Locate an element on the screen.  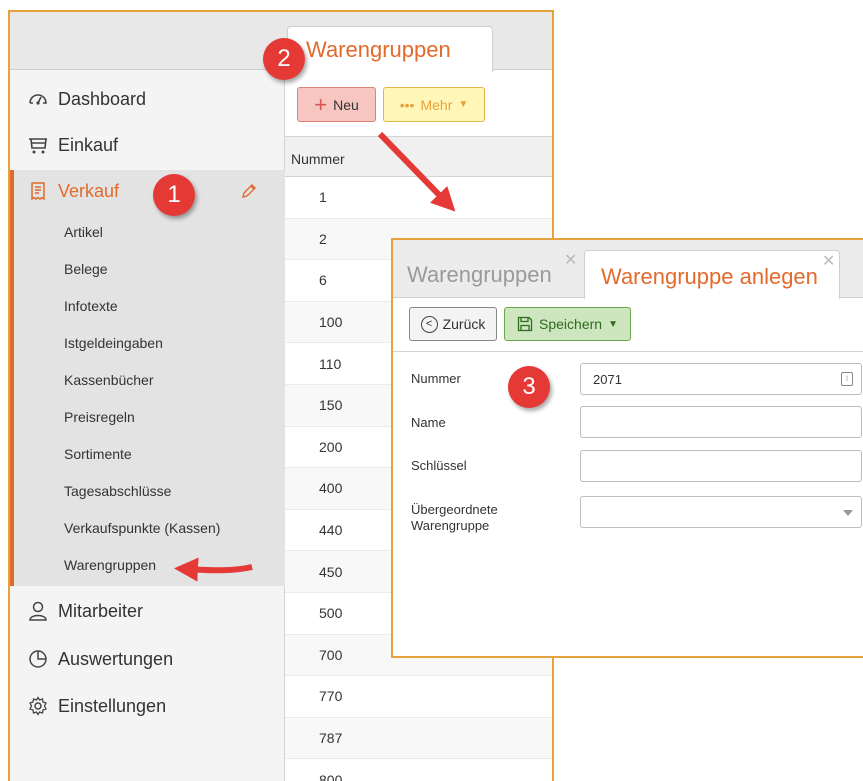
main-toolbar: + Neu ••• Mehr ▼ is located at coordinates (418, 104).